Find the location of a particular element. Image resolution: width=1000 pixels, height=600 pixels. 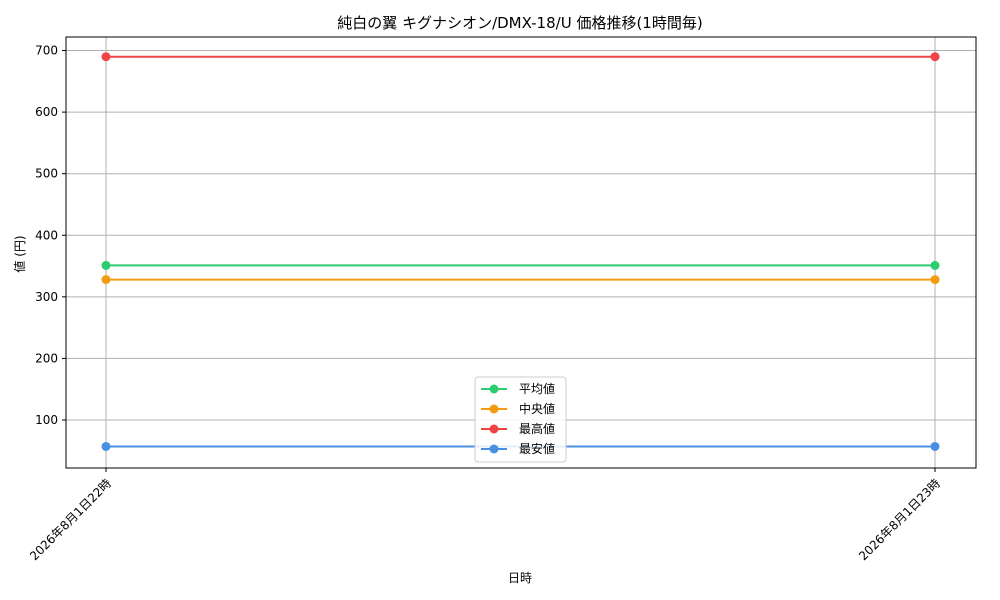

y-tick-label: 500 is located at coordinates (46, 174).